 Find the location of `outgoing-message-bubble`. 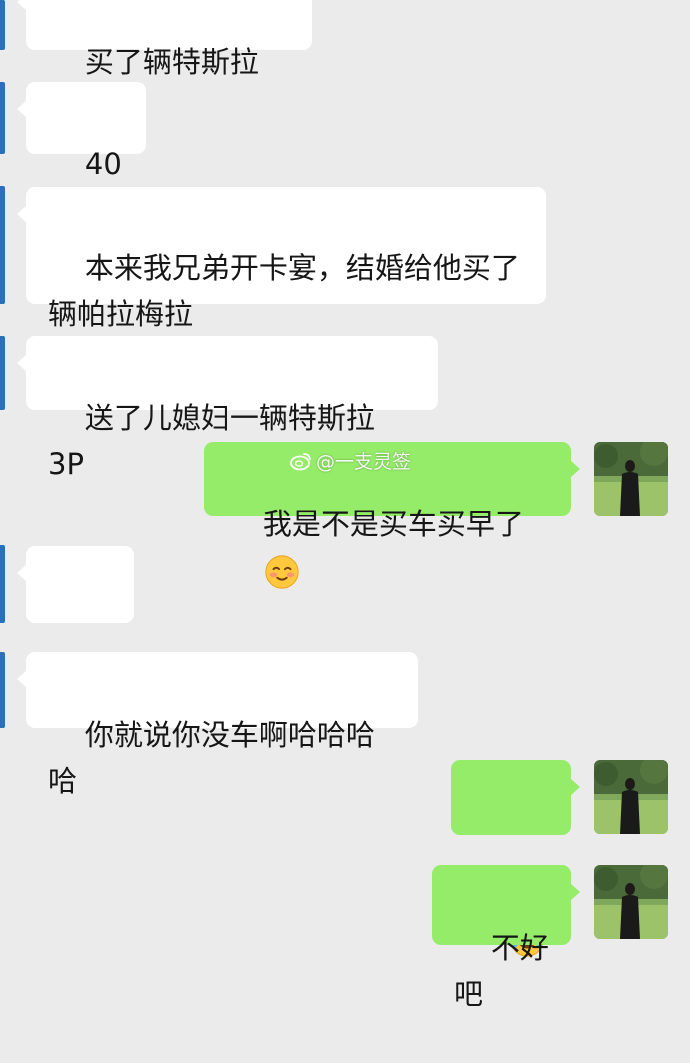

outgoing-message-bubble is located at coordinates (515, 858).